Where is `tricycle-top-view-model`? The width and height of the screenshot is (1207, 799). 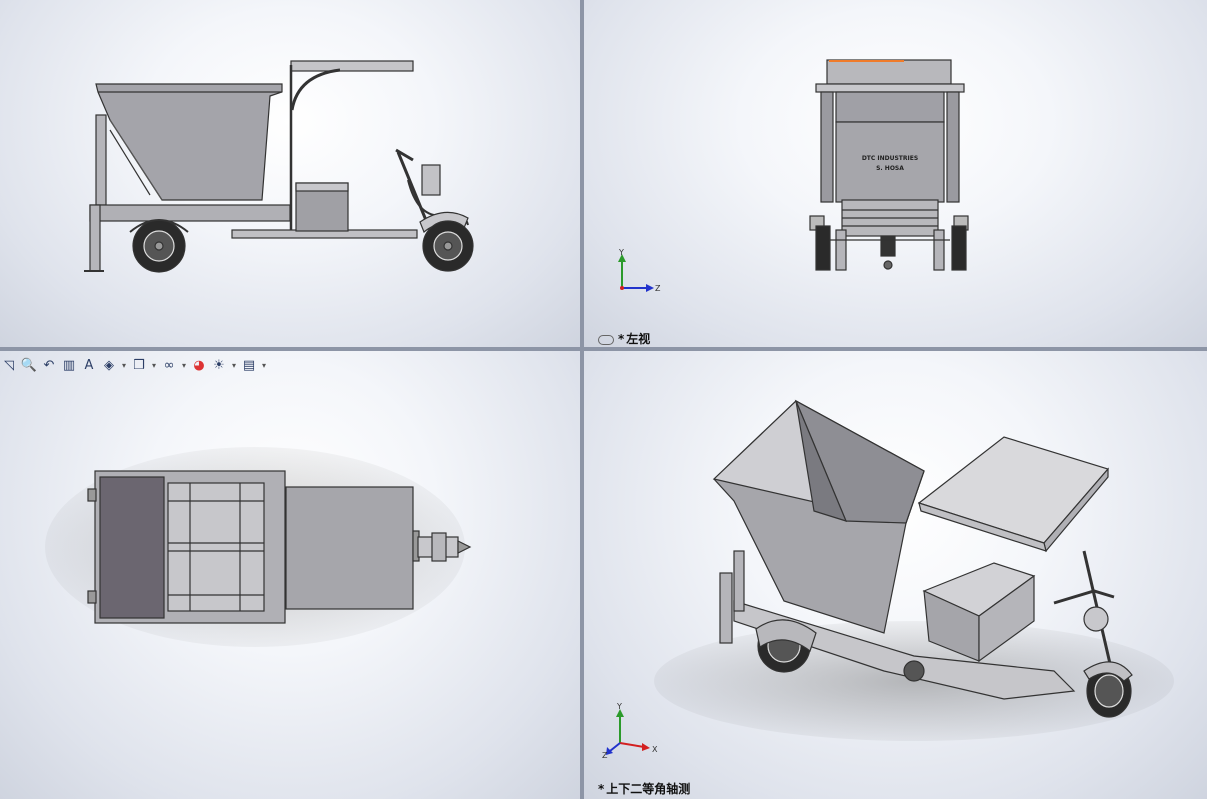
tricycle-top-view-model is located at coordinates (258, 547).